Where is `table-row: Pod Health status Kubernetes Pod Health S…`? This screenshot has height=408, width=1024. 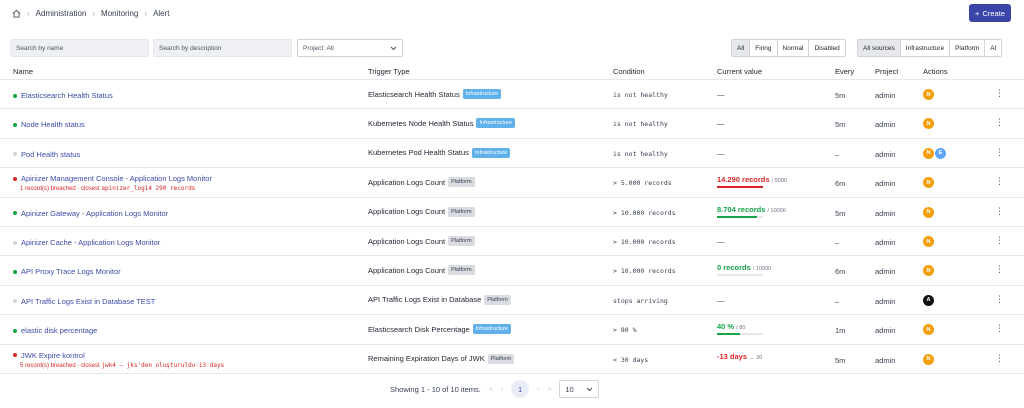
table-row: Pod Health status Kubernetes Pod Health S… is located at coordinates (512, 154).